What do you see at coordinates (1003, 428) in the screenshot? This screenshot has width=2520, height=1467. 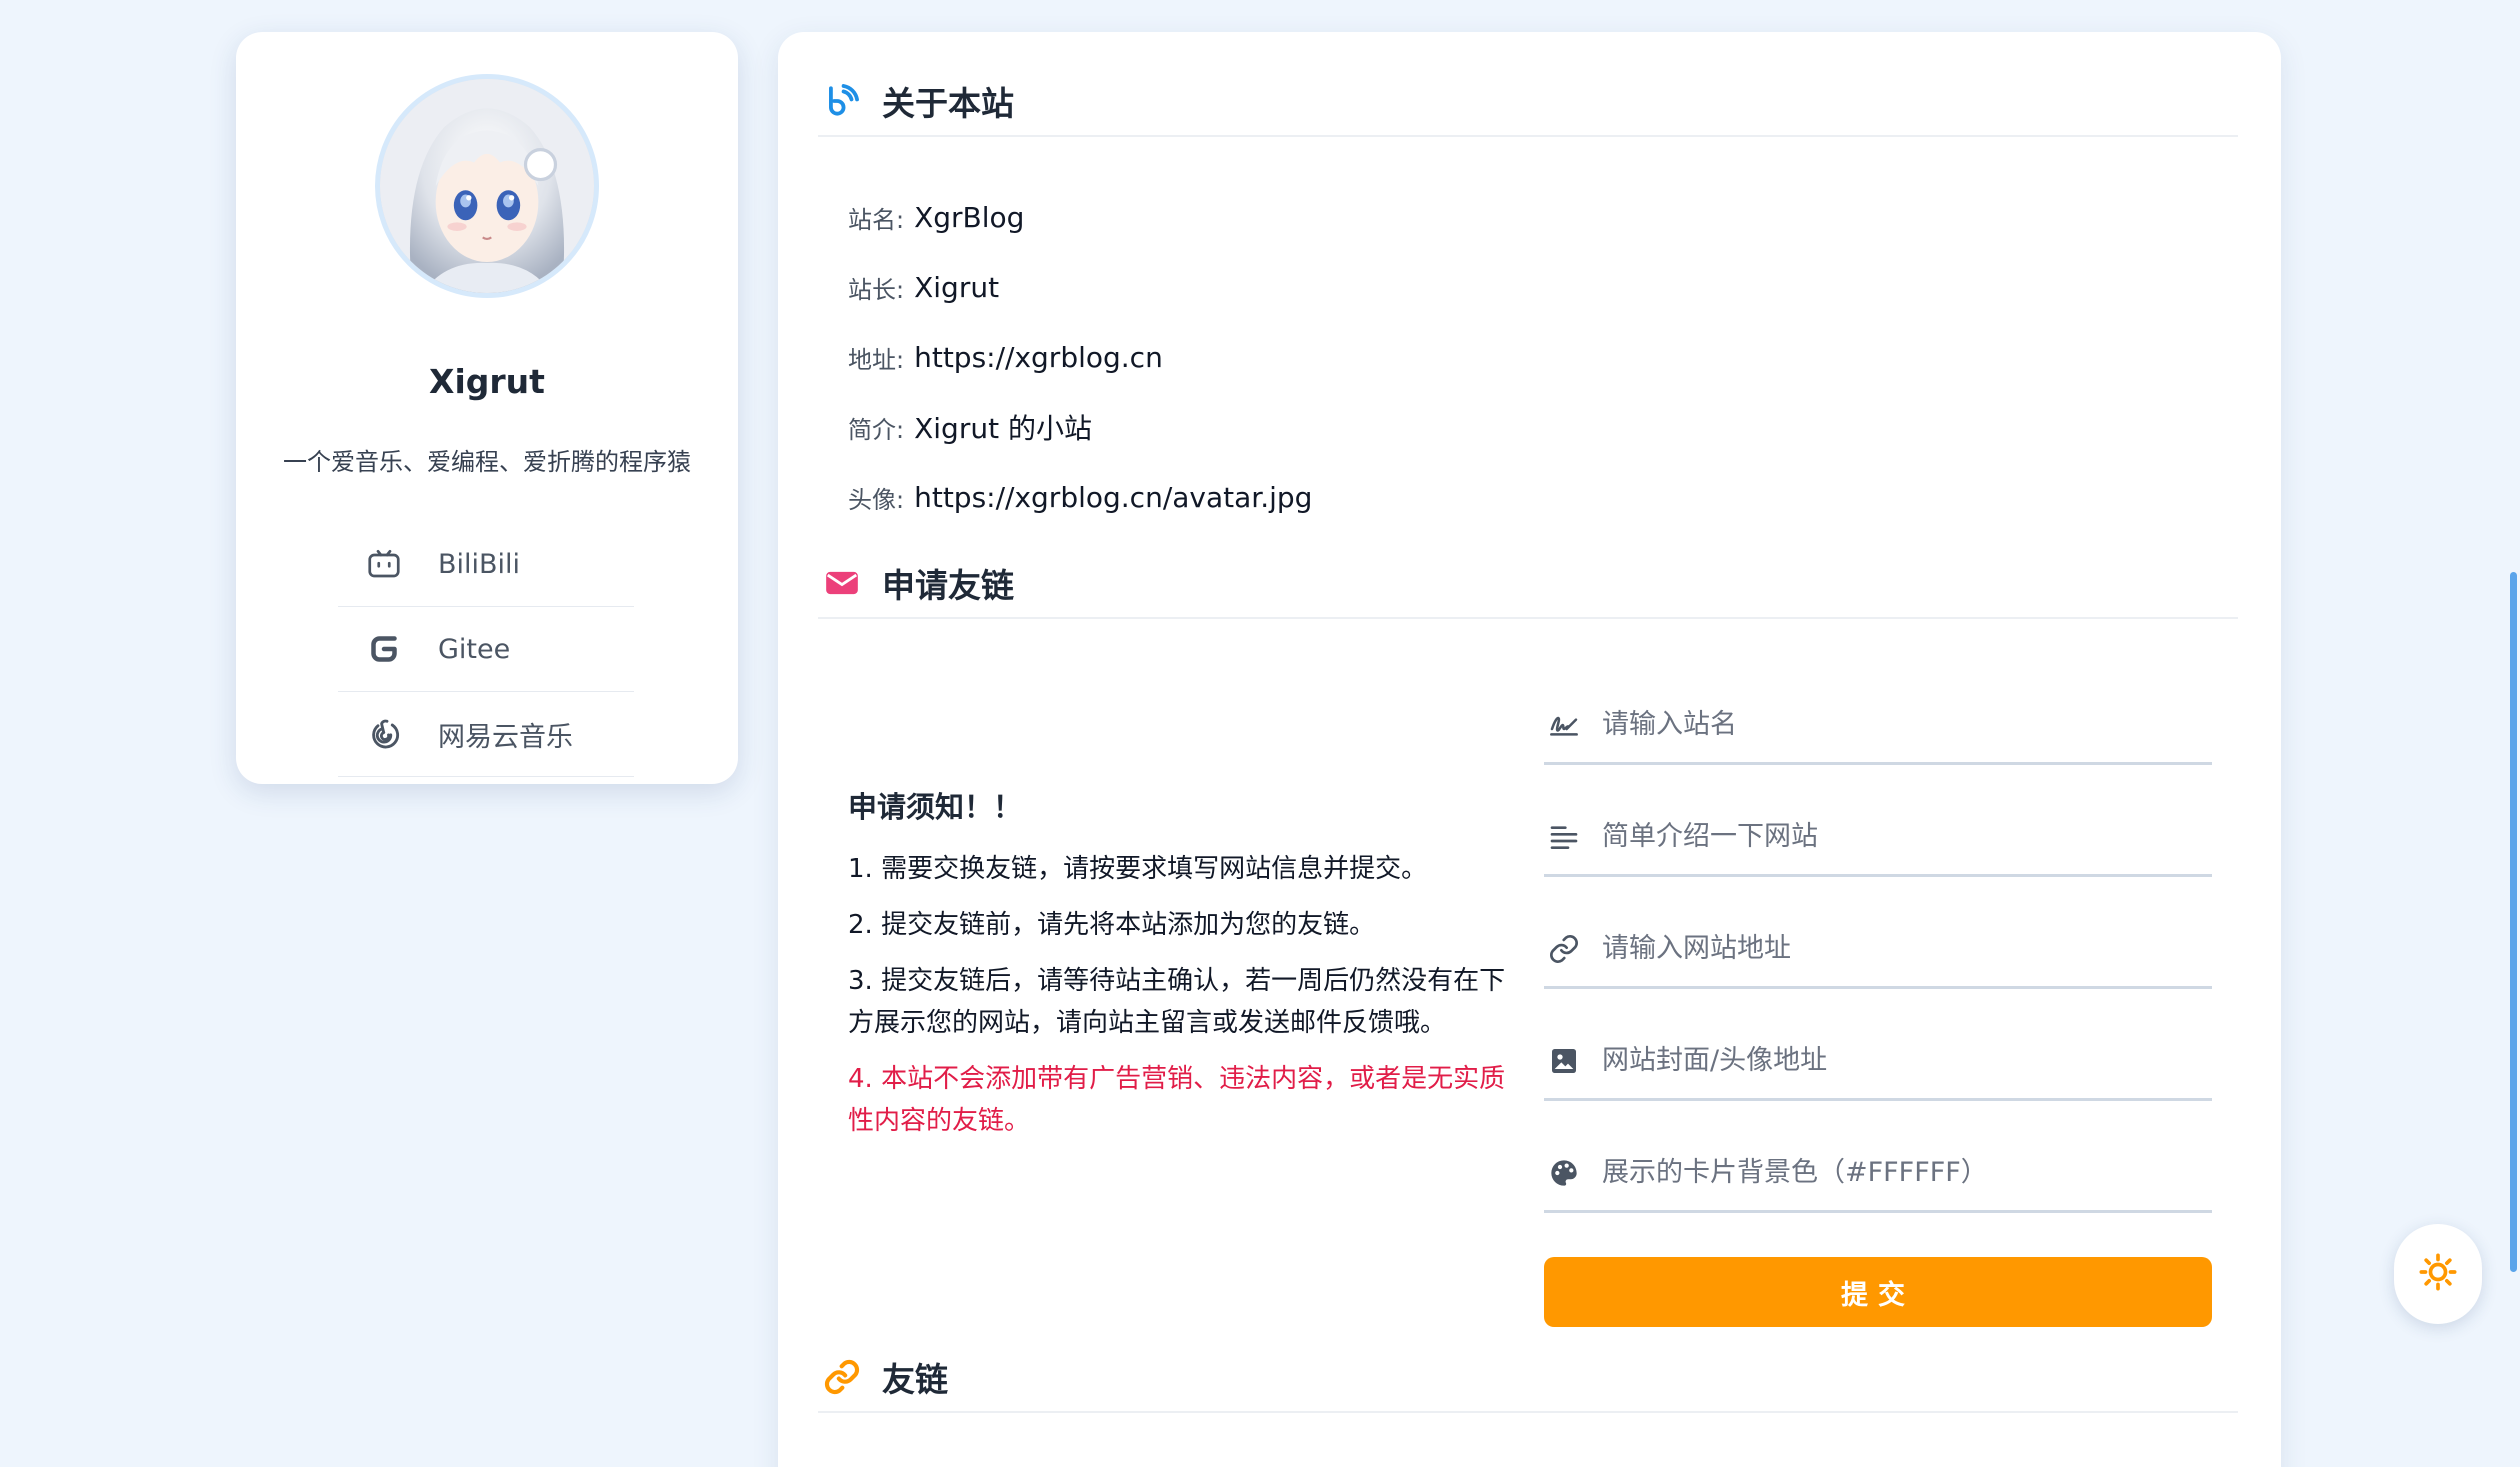 I see `info-value: Xigrut 的小站` at bounding box center [1003, 428].